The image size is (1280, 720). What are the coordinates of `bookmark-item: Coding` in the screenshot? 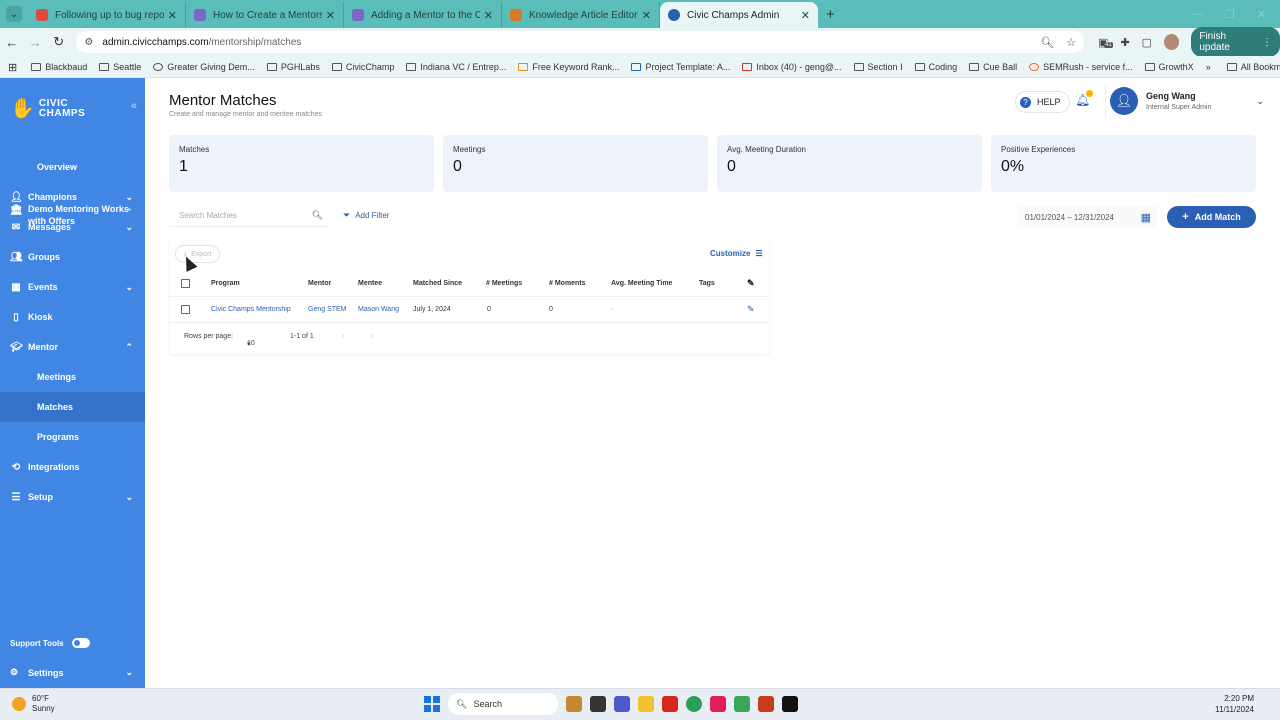 It's located at (935, 67).